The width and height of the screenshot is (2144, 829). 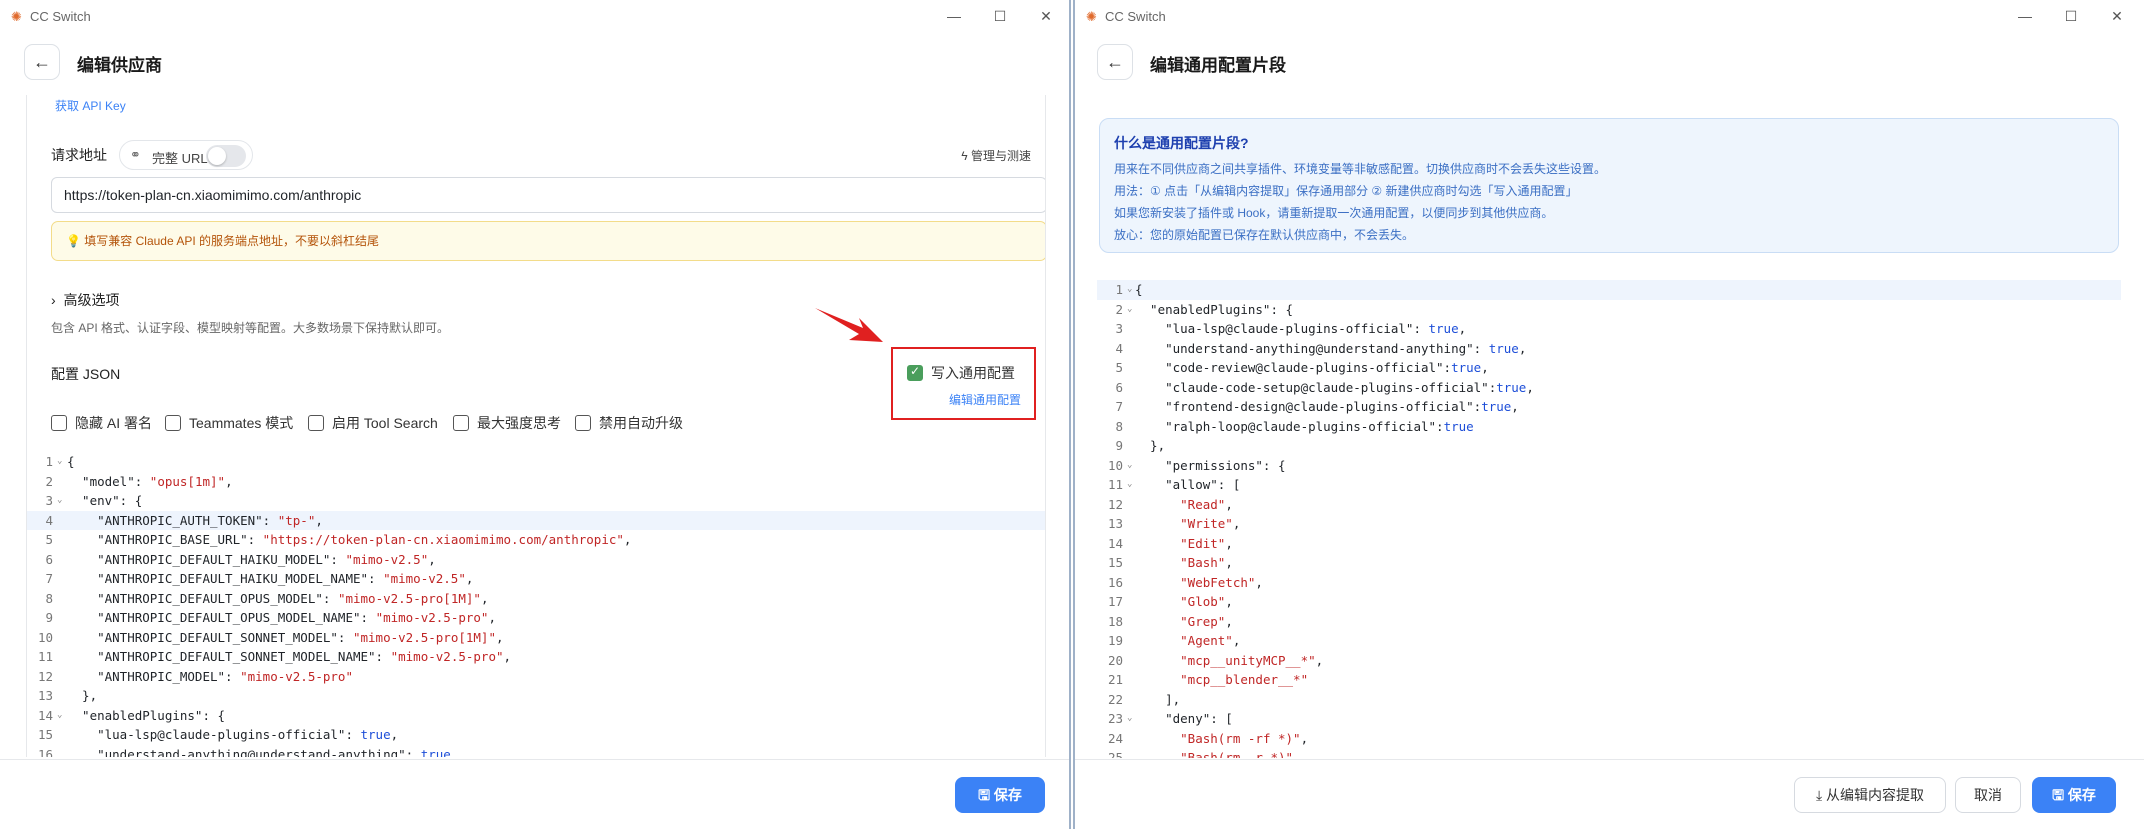 What do you see at coordinates (536, 696) in the screenshot?
I see `code-line: 13 },` at bounding box center [536, 696].